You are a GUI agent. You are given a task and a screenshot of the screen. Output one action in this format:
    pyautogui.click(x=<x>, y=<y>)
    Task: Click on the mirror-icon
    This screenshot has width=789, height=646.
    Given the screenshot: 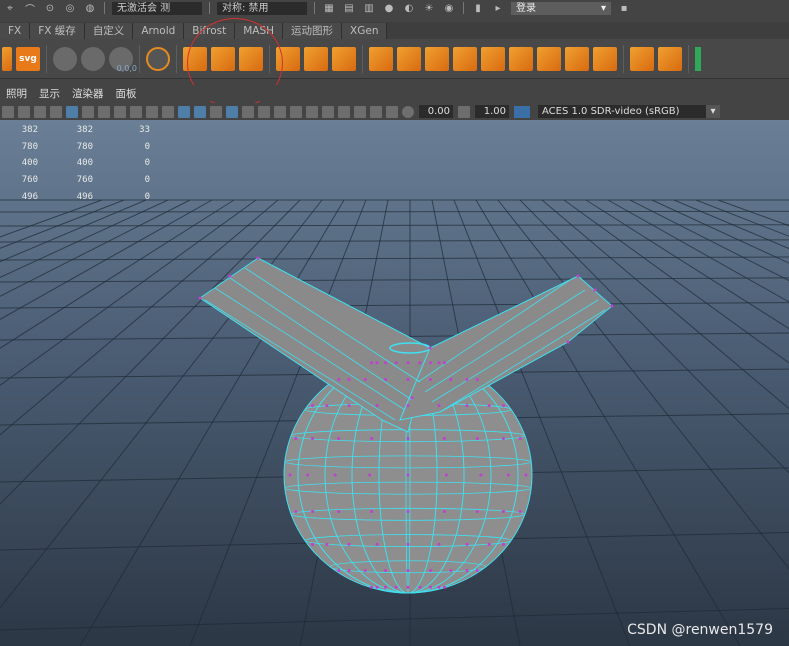 What is the action you would take?
    pyautogui.click(x=288, y=58)
    